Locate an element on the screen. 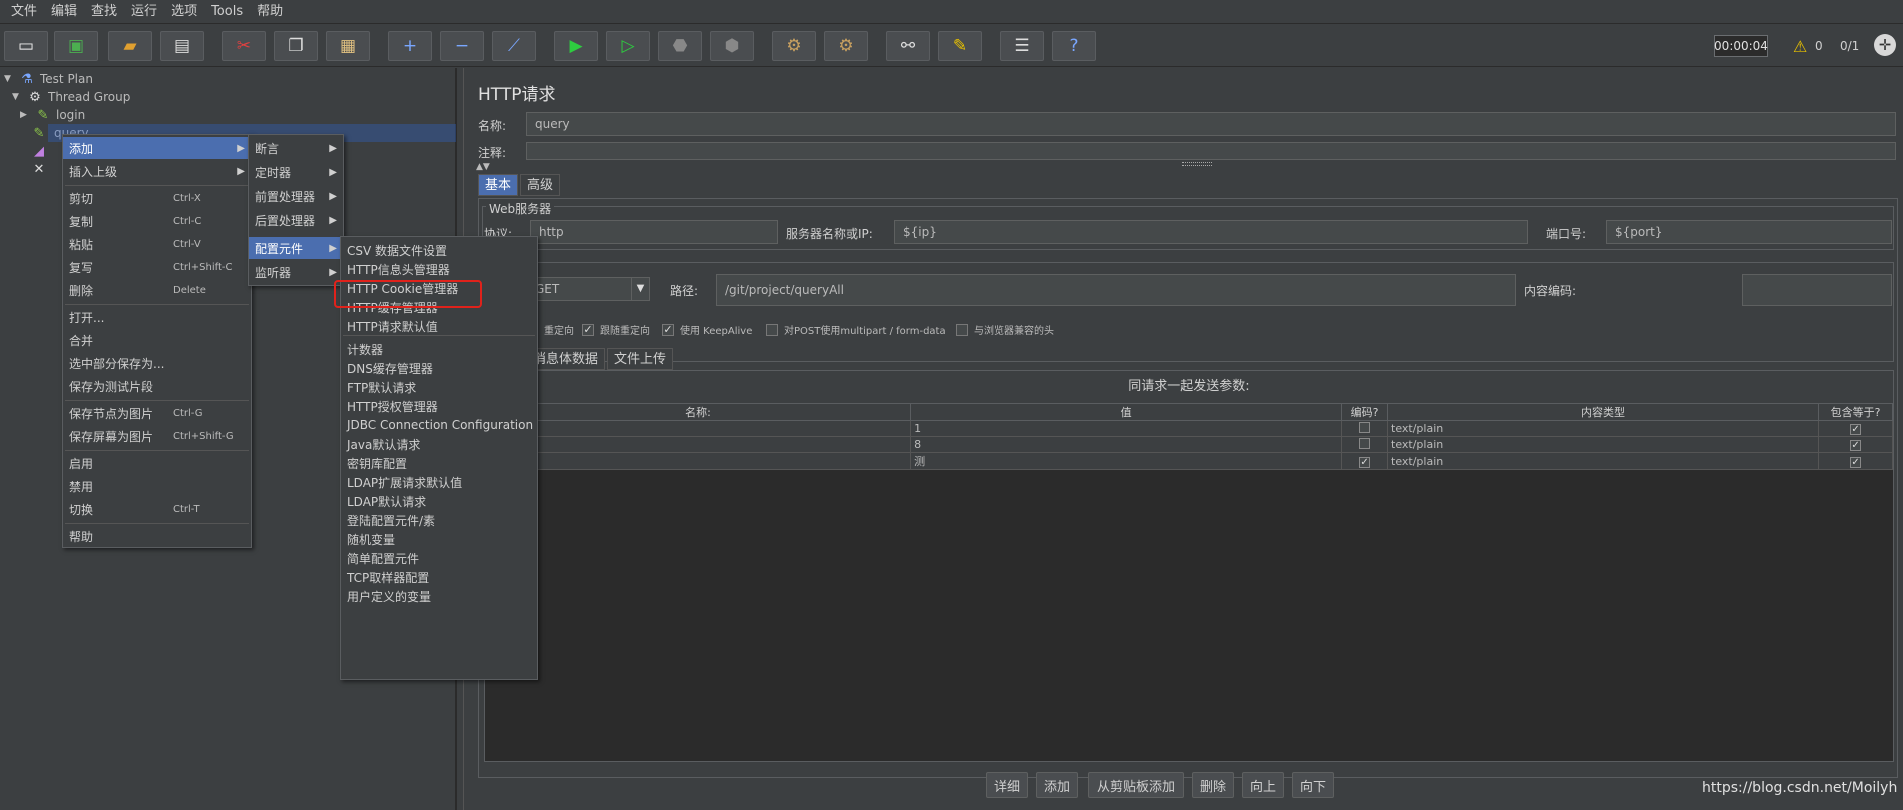  menu-item-delete: 删除 Delete is located at coordinates (157, 290).